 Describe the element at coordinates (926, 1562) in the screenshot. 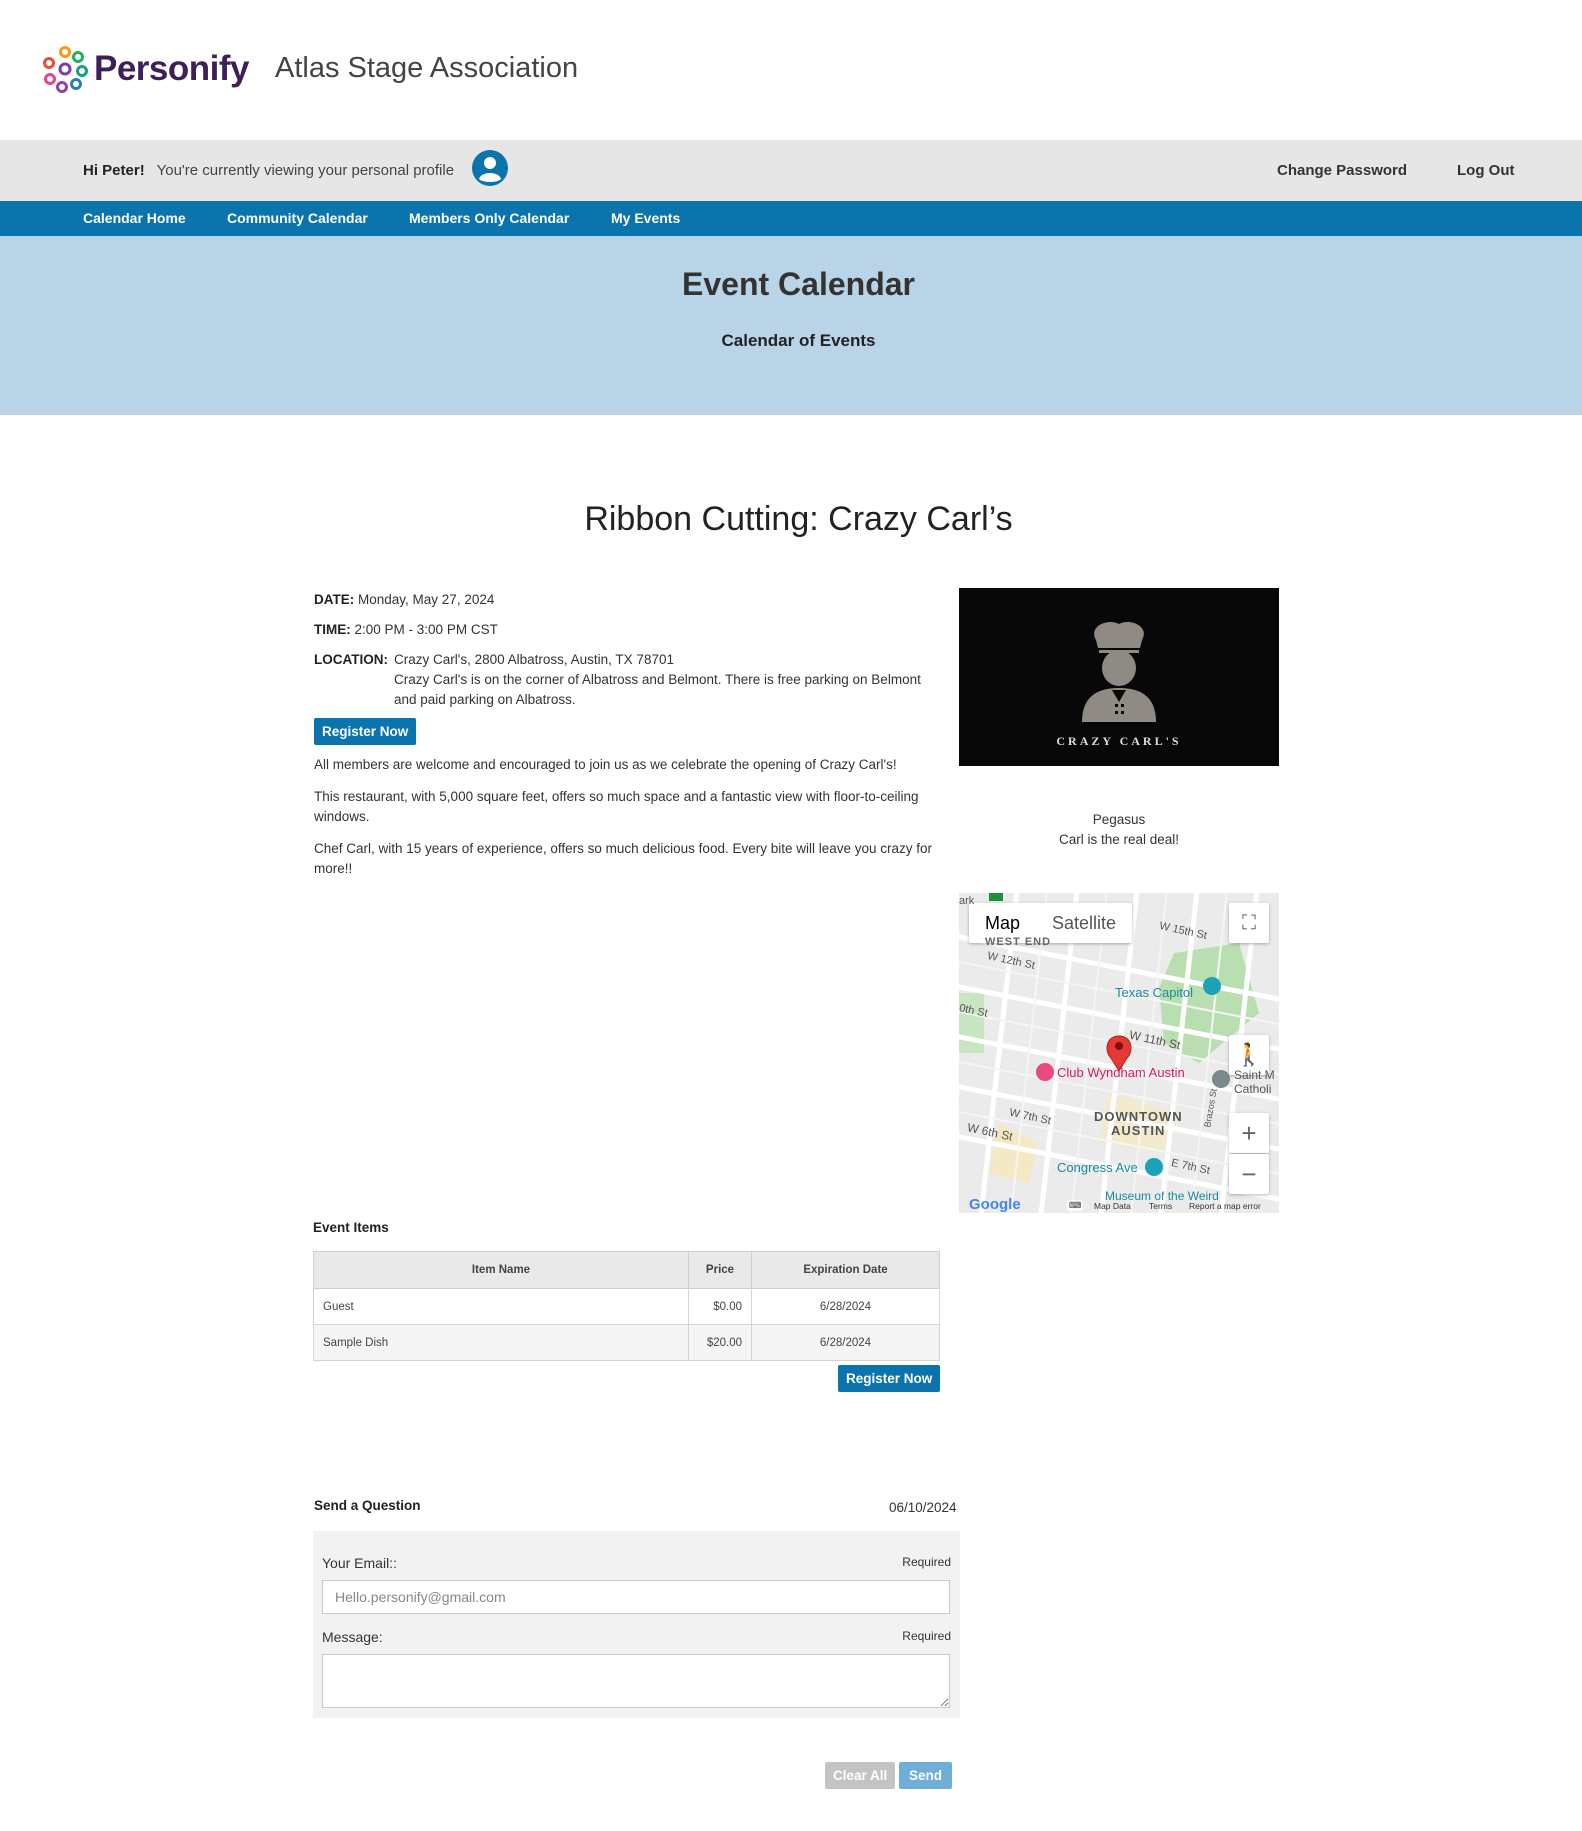

I see `email-required: Required` at that location.